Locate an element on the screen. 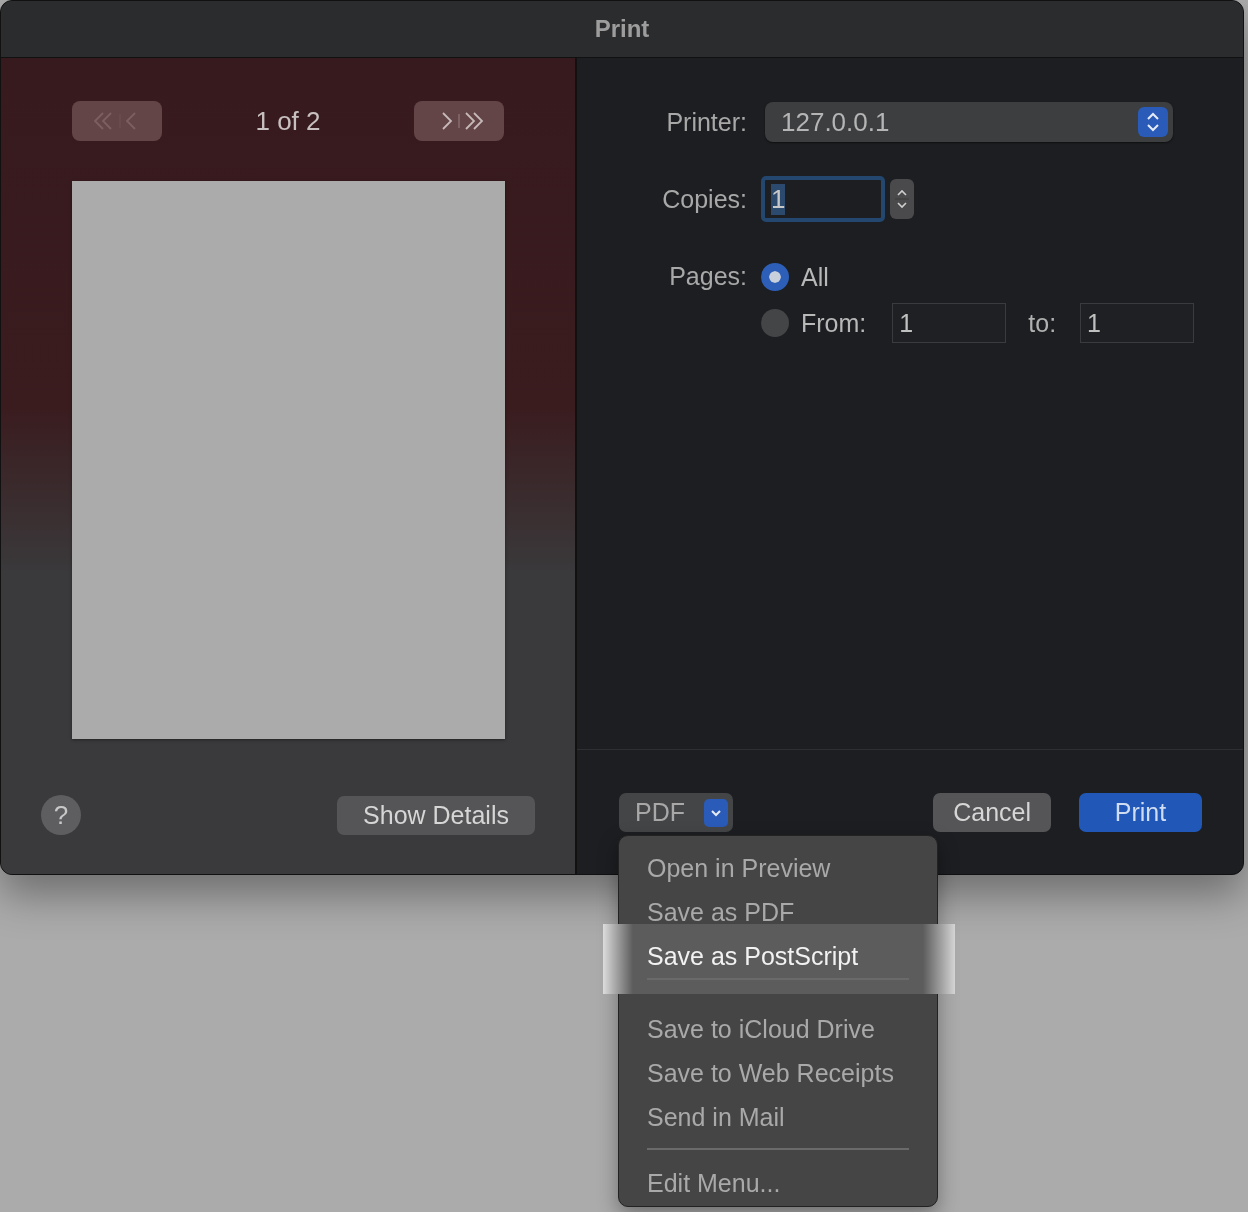 The height and width of the screenshot is (1212, 1248). next-page-button is located at coordinates (459, 121).